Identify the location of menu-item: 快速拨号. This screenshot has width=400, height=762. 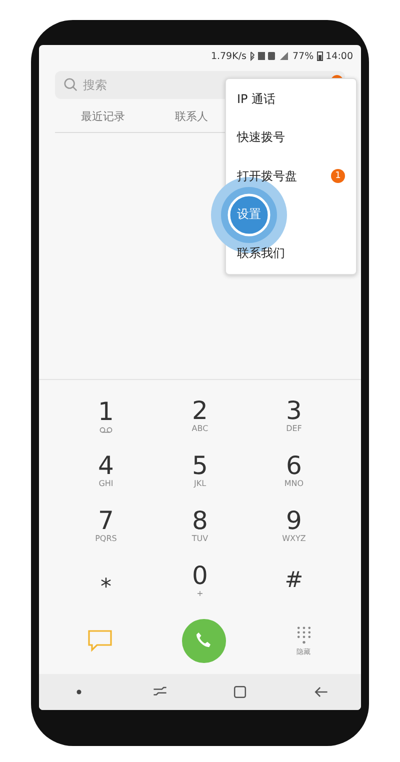
(291, 137).